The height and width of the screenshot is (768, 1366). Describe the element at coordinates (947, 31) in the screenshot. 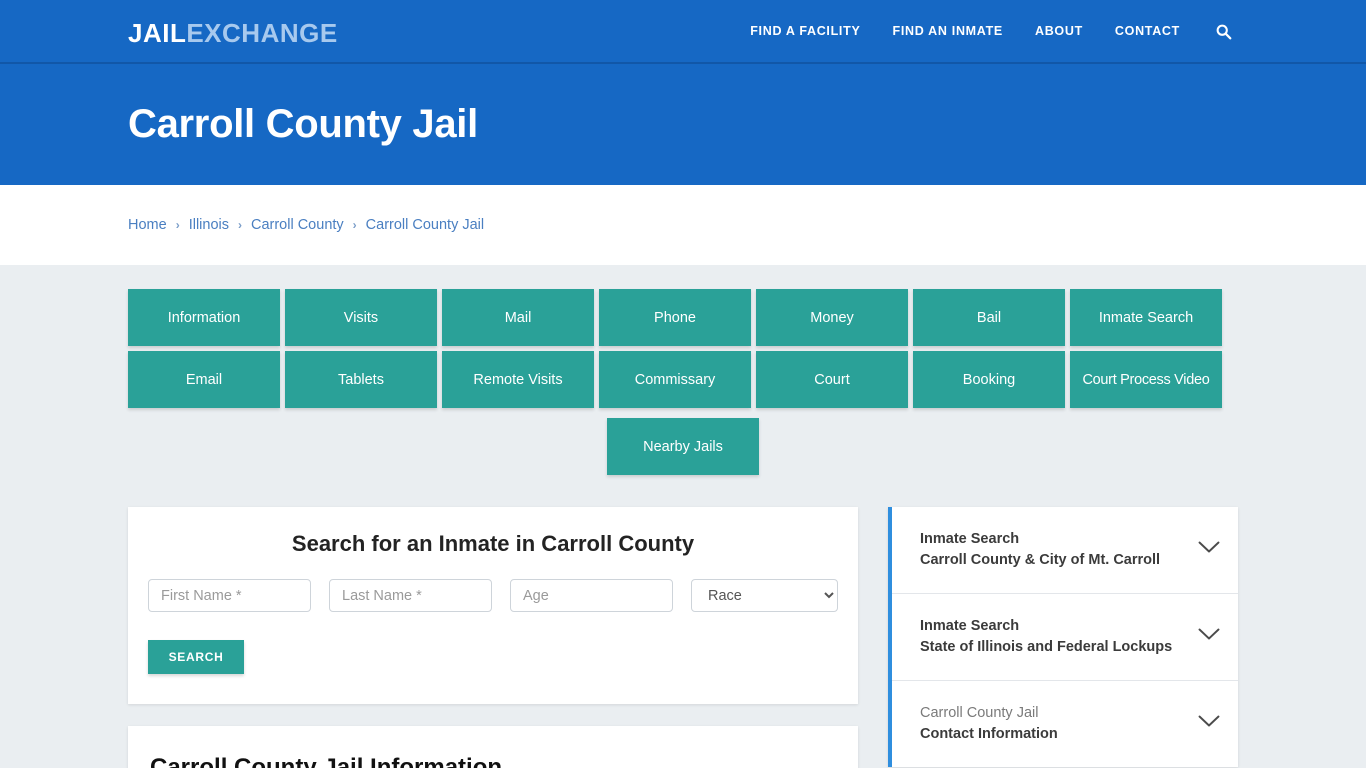

I see `nav-link-find-an-inmate: FIND AN INMATE` at that location.